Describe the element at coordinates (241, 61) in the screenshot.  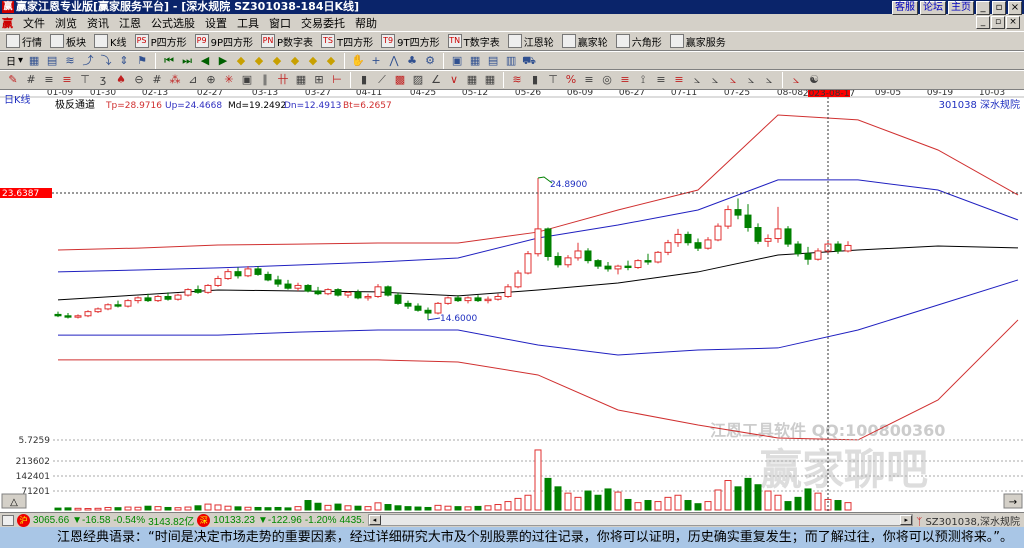
I see `diamond-1-icon: ◆` at that location.